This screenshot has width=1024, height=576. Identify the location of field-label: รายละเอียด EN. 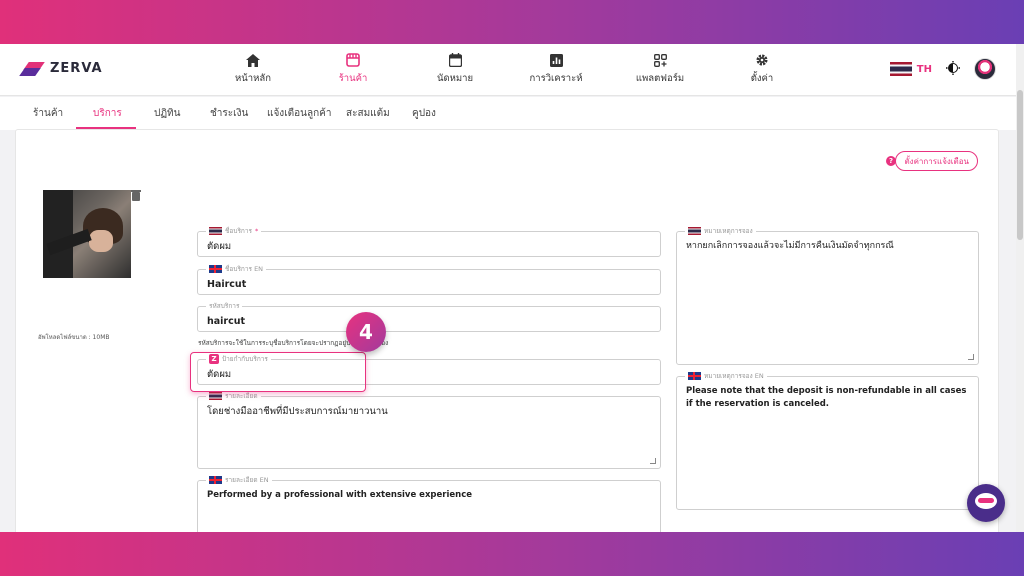
(247, 480).